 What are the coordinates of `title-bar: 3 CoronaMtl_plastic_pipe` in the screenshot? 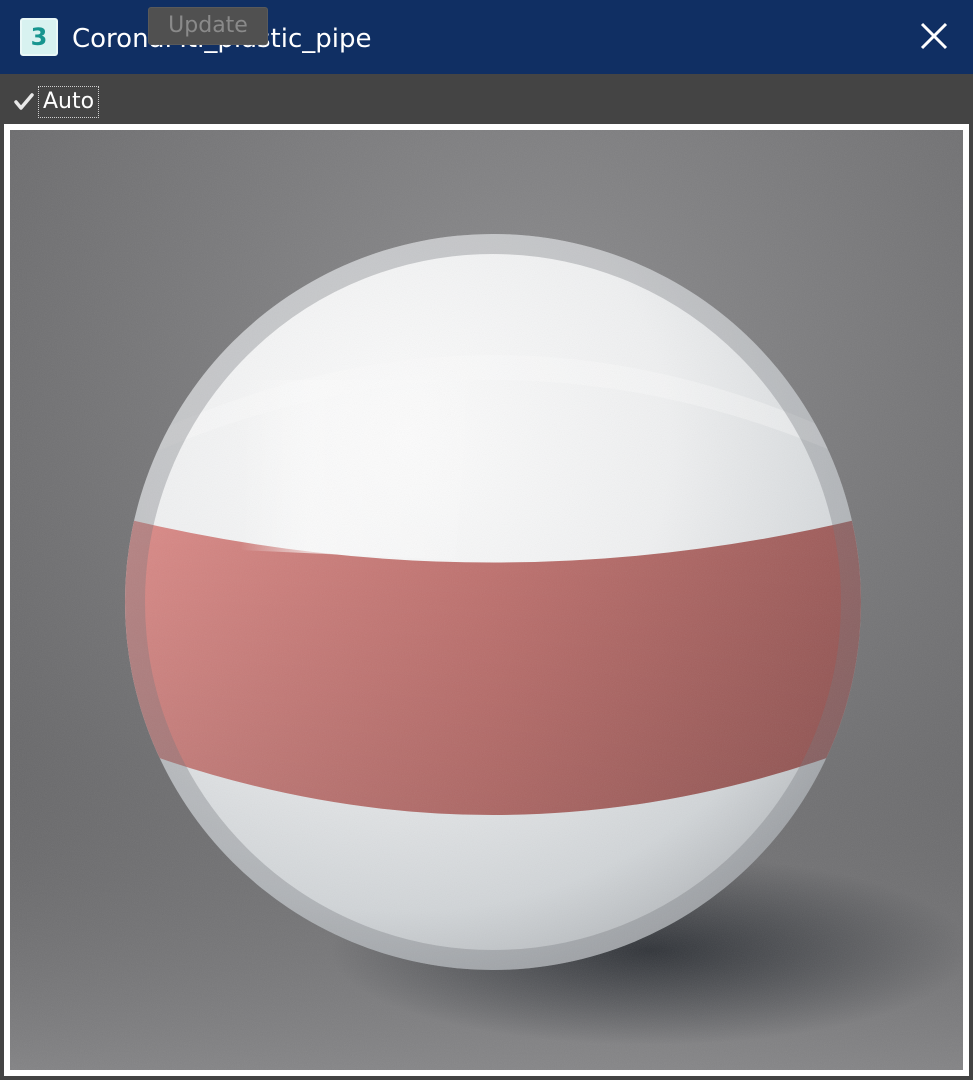 It's located at (486, 37).